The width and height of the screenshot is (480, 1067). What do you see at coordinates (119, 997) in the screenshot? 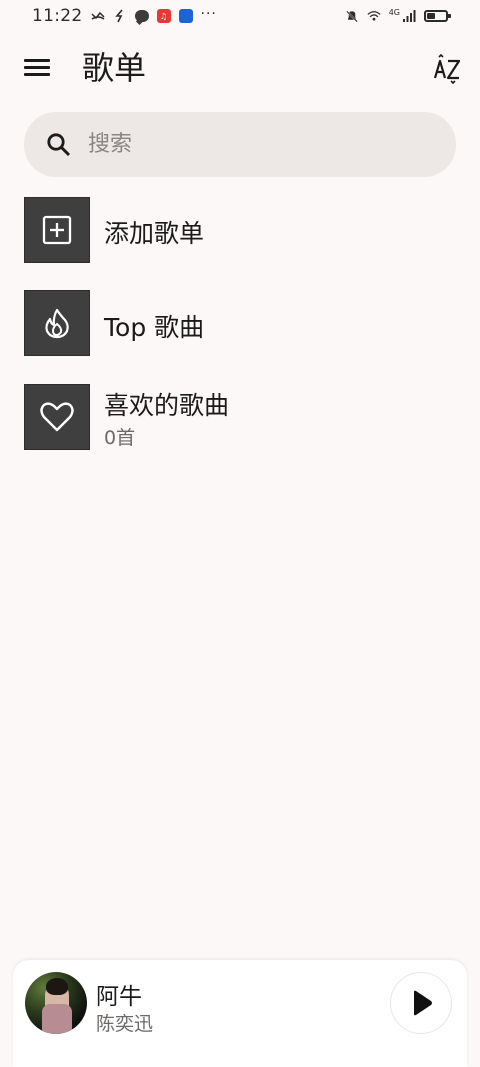
I see `track-title: 阿牛` at bounding box center [119, 997].